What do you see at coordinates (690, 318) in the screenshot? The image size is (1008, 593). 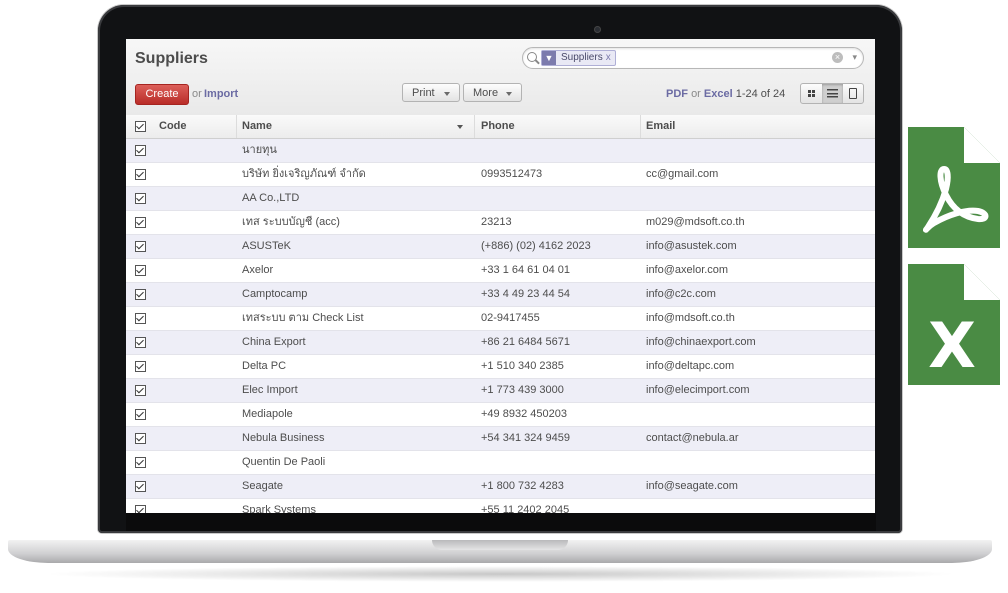 I see `cell-email: info@mdsoft.co.th` at bounding box center [690, 318].